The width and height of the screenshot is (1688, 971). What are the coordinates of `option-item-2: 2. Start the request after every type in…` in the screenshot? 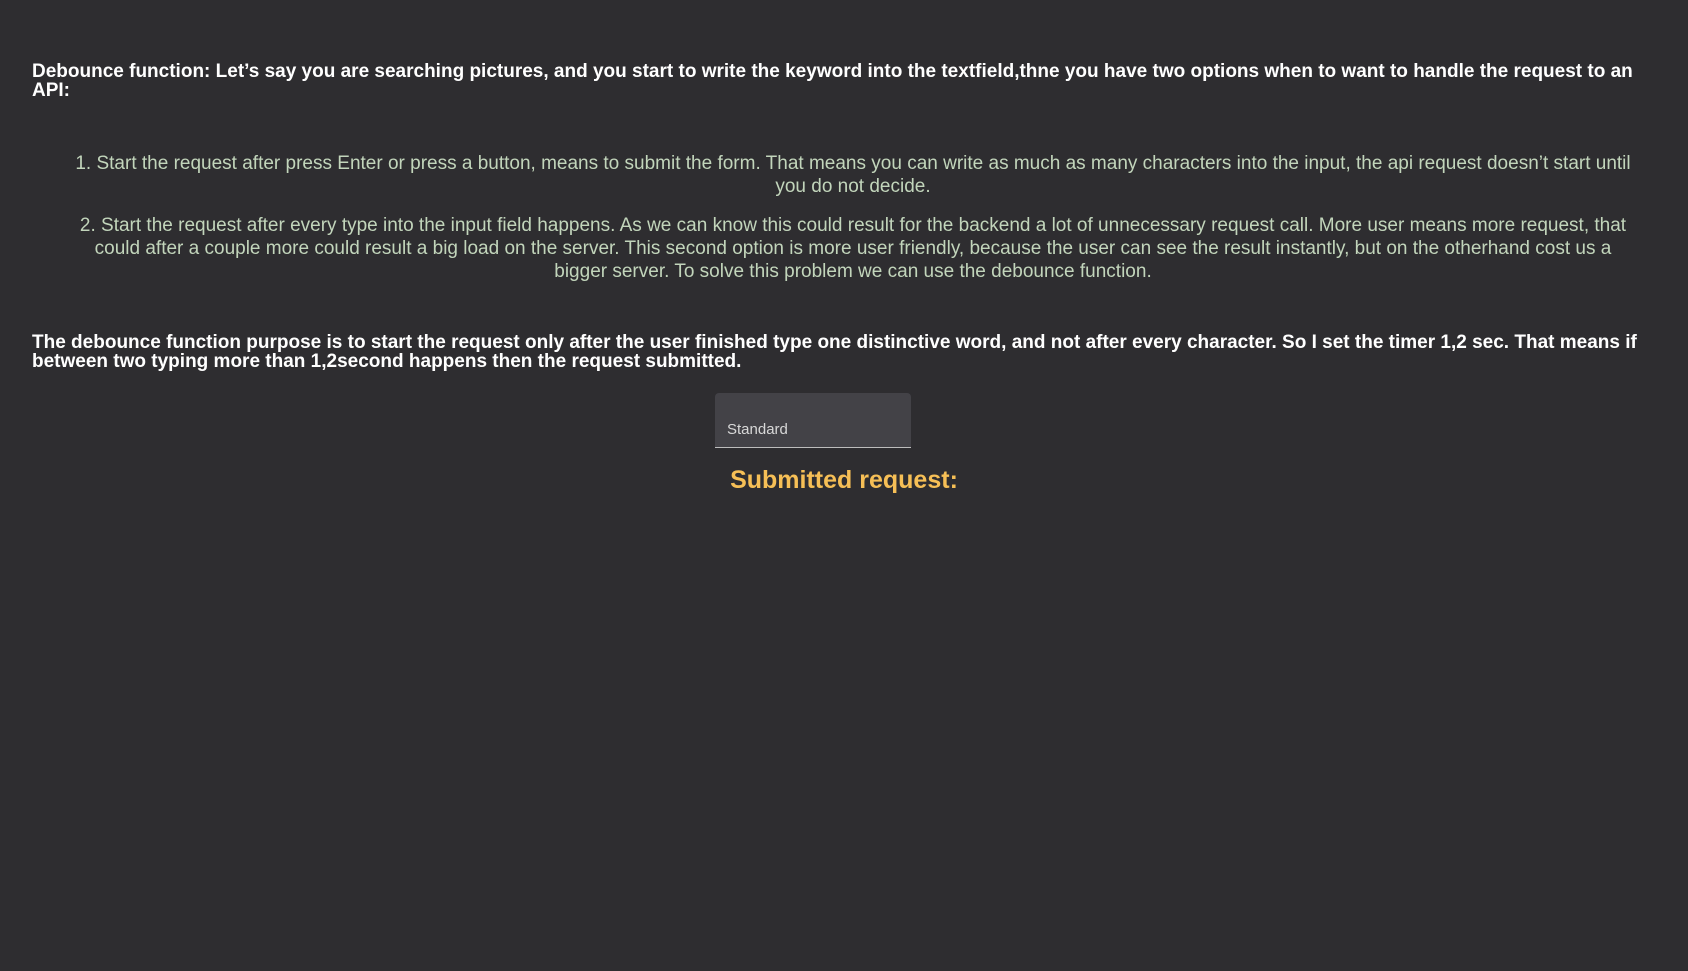 It's located at (853, 248).